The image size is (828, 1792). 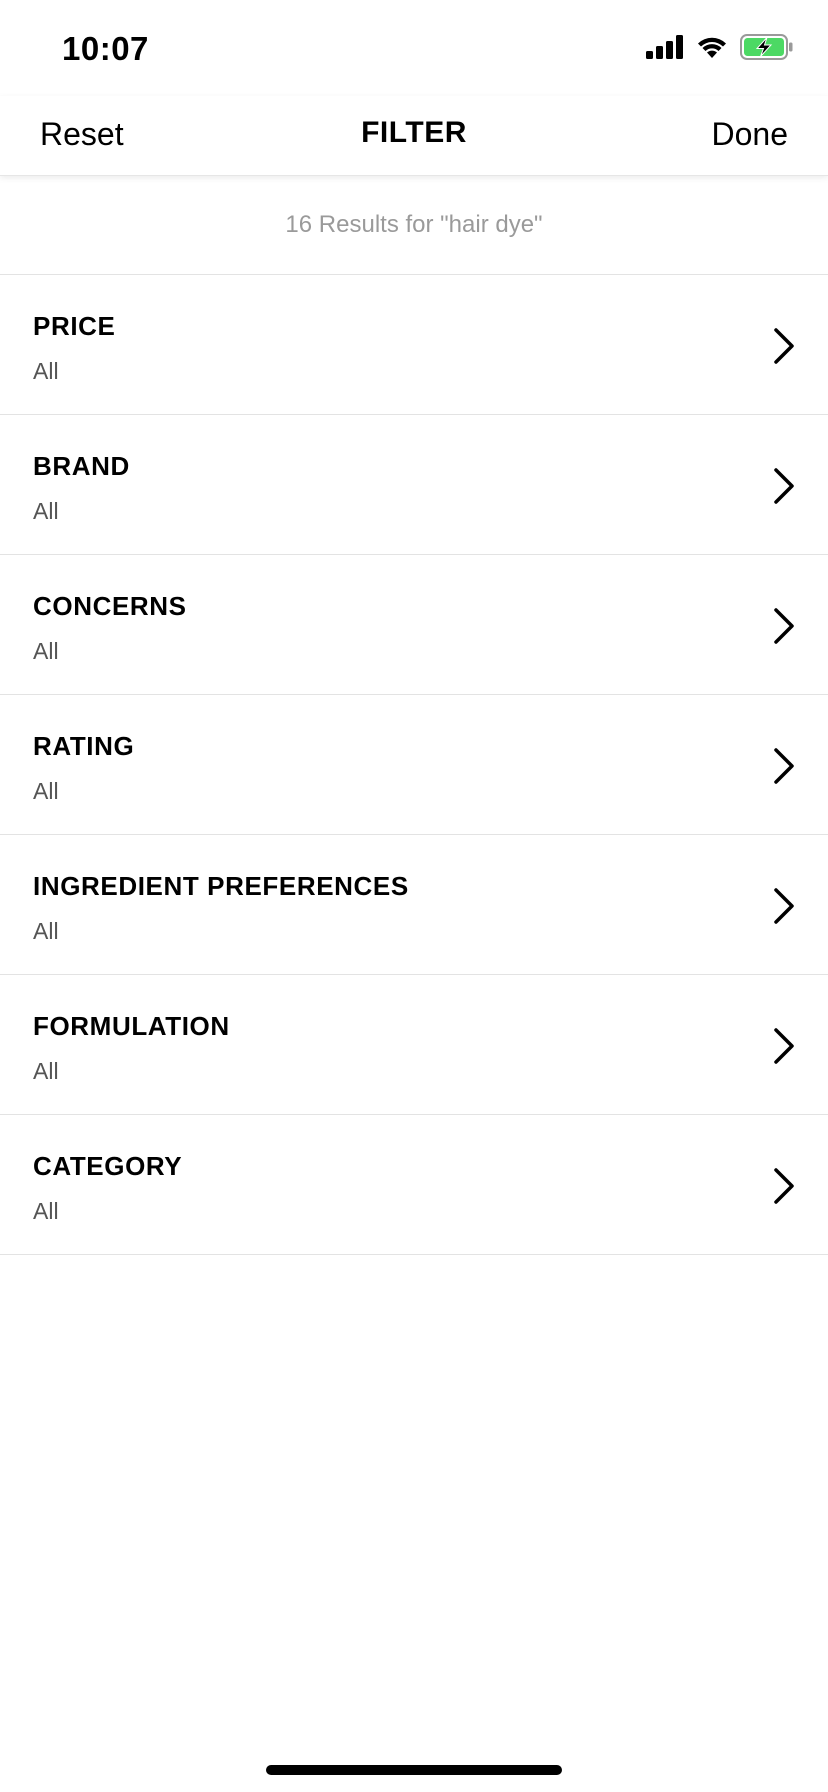 I want to click on battery-charging-icon, so click(x=767, y=49).